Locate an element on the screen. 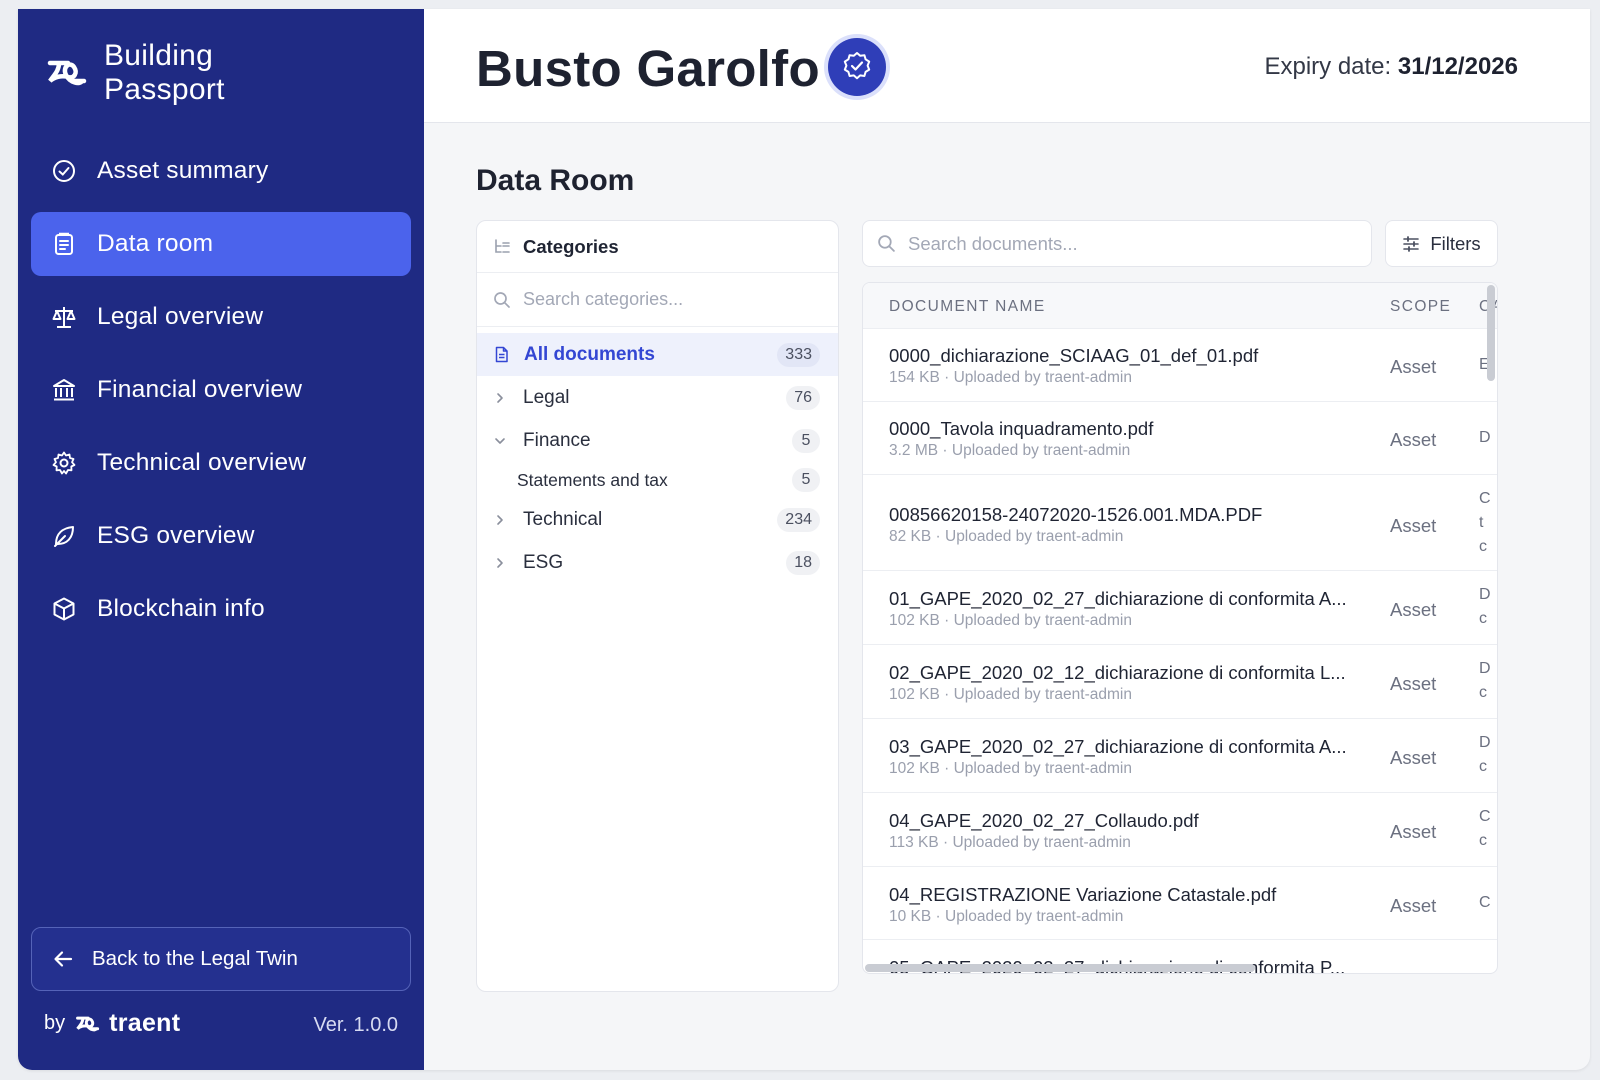 The image size is (1600, 1080). back-to-legal-twin-button: Back to the Legal Twin is located at coordinates (221, 959).